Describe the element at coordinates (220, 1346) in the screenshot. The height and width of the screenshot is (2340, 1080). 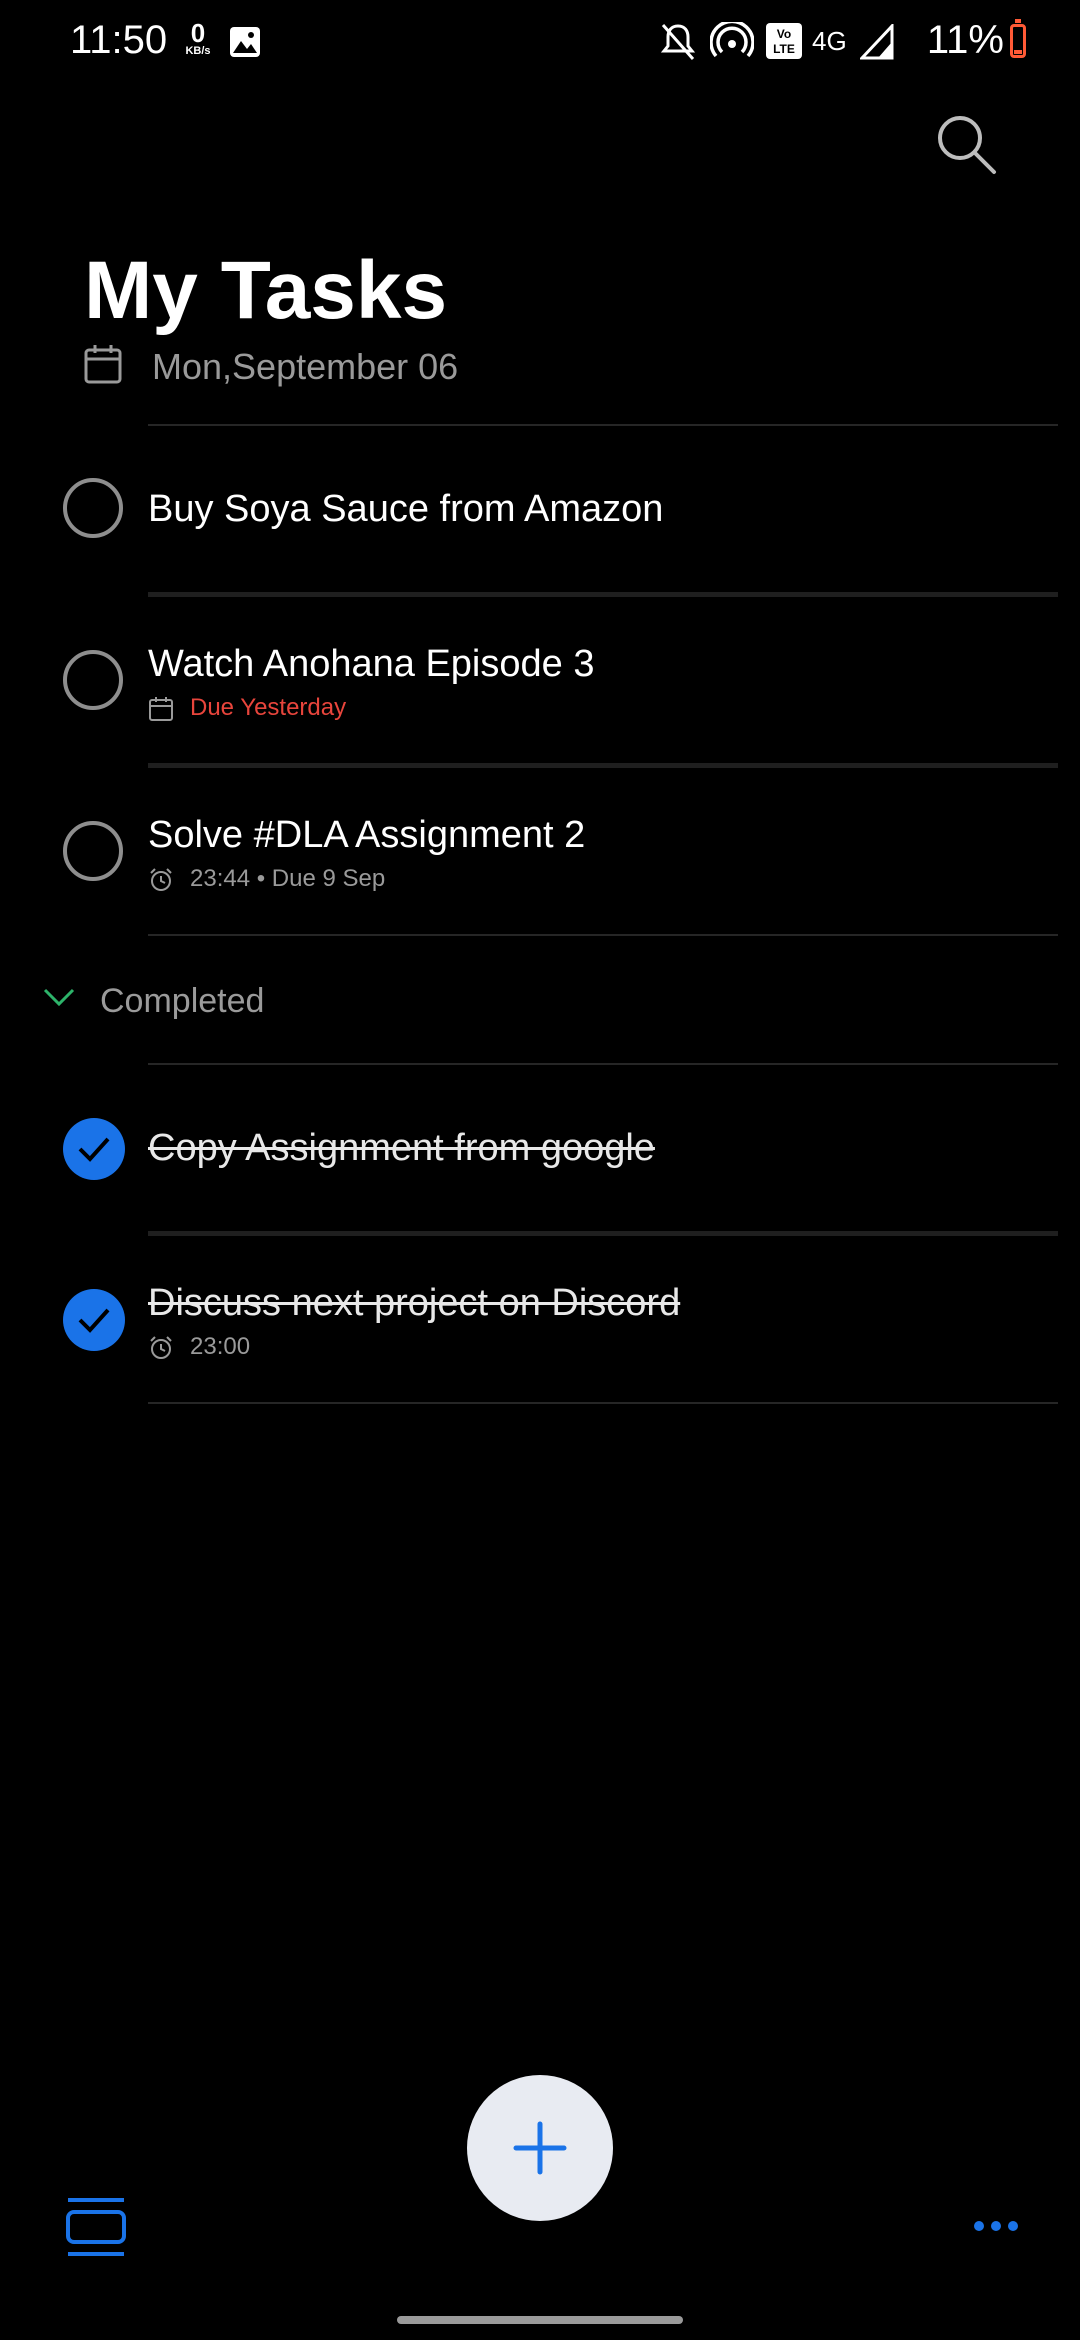
I see `task-reminder-text: 23:00` at that location.